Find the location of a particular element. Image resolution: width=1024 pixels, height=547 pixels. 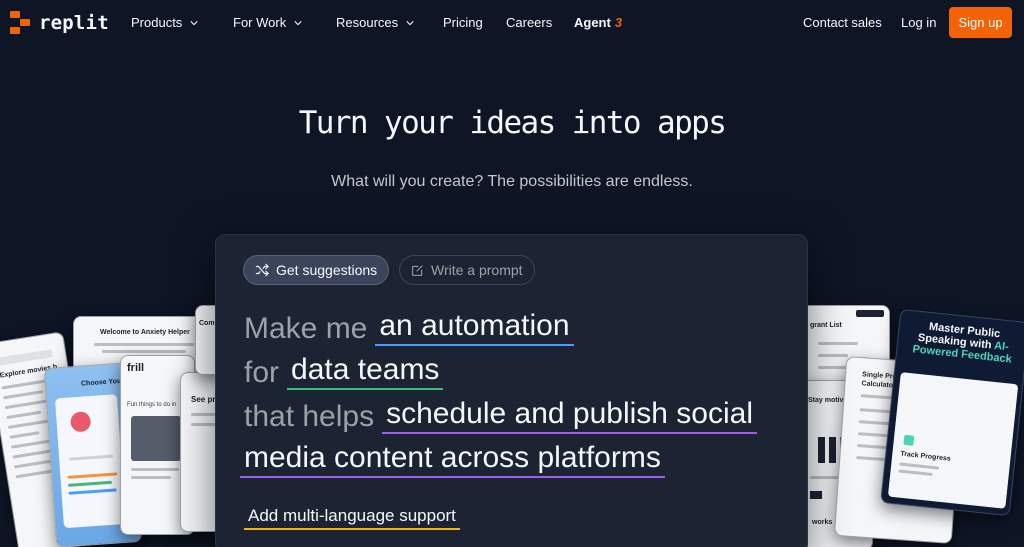

tab-label: Write a prompt is located at coordinates (477, 270).